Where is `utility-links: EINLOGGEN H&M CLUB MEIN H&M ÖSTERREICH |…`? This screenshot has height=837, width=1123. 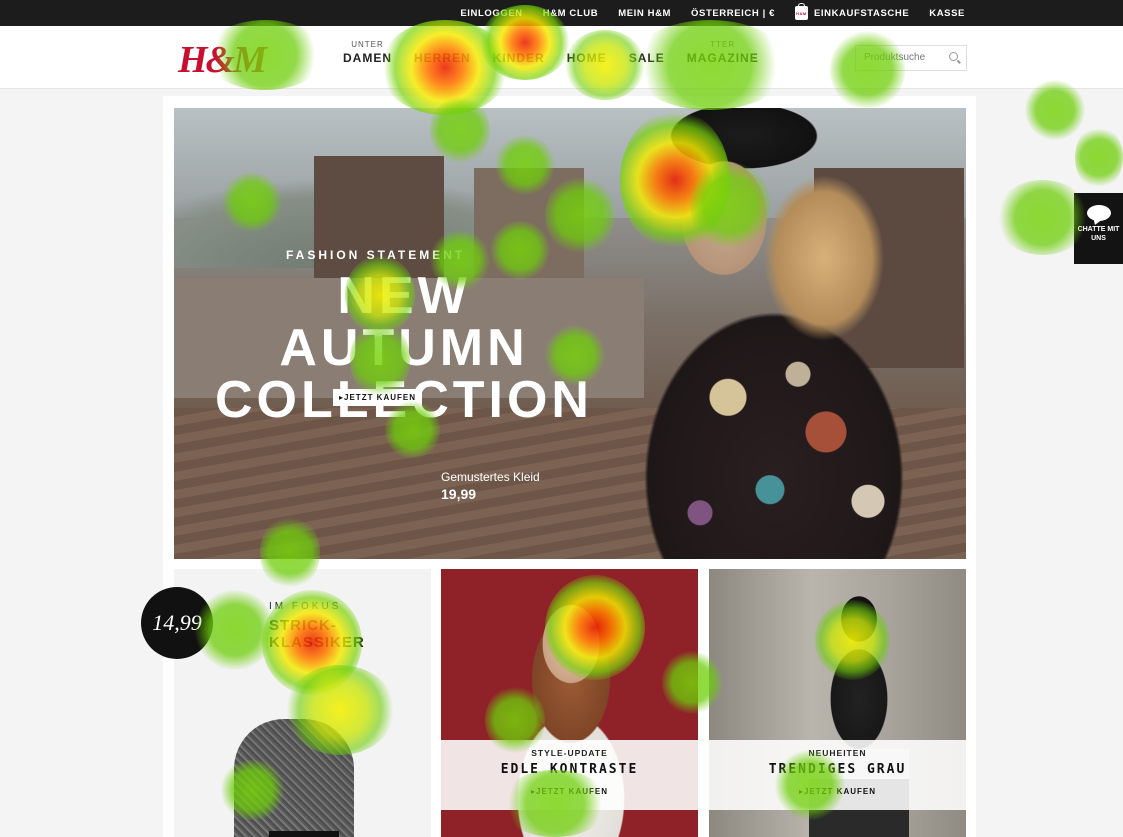 utility-links: EINLOGGEN H&M CLUB MEIN H&M ÖSTERREICH |… is located at coordinates (712, 13).